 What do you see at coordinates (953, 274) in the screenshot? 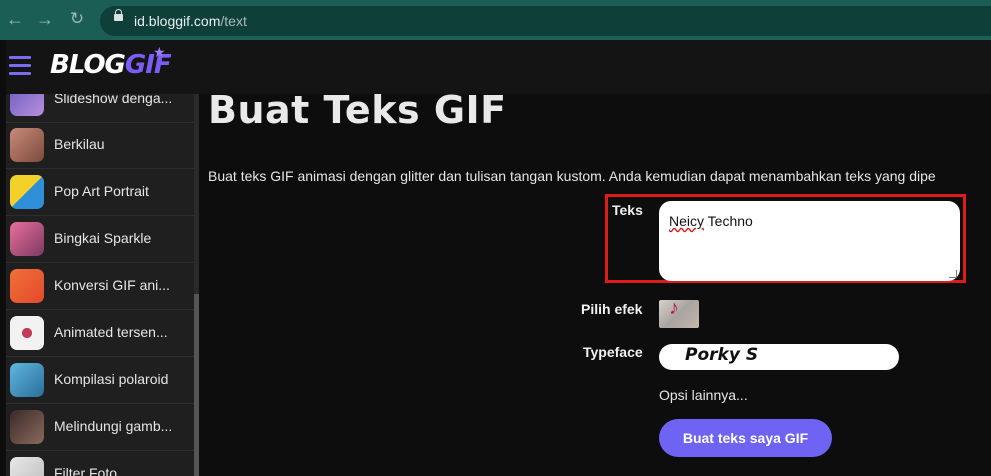
I see `resize-handle-icon` at bounding box center [953, 274].